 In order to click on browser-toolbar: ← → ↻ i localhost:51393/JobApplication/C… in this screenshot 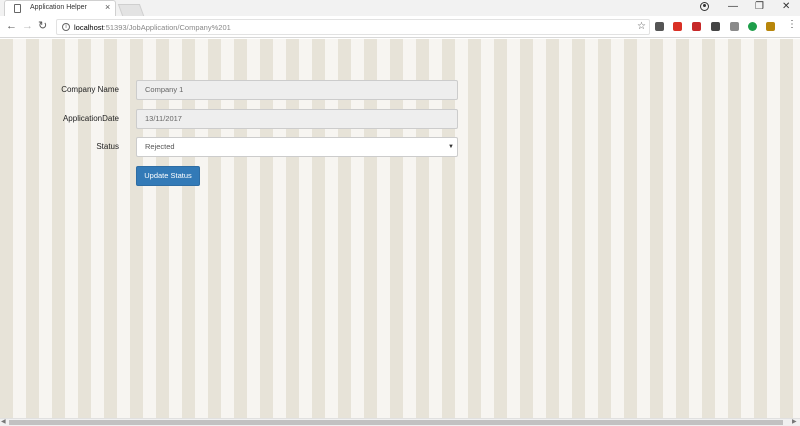, I will do `click(400, 27)`.